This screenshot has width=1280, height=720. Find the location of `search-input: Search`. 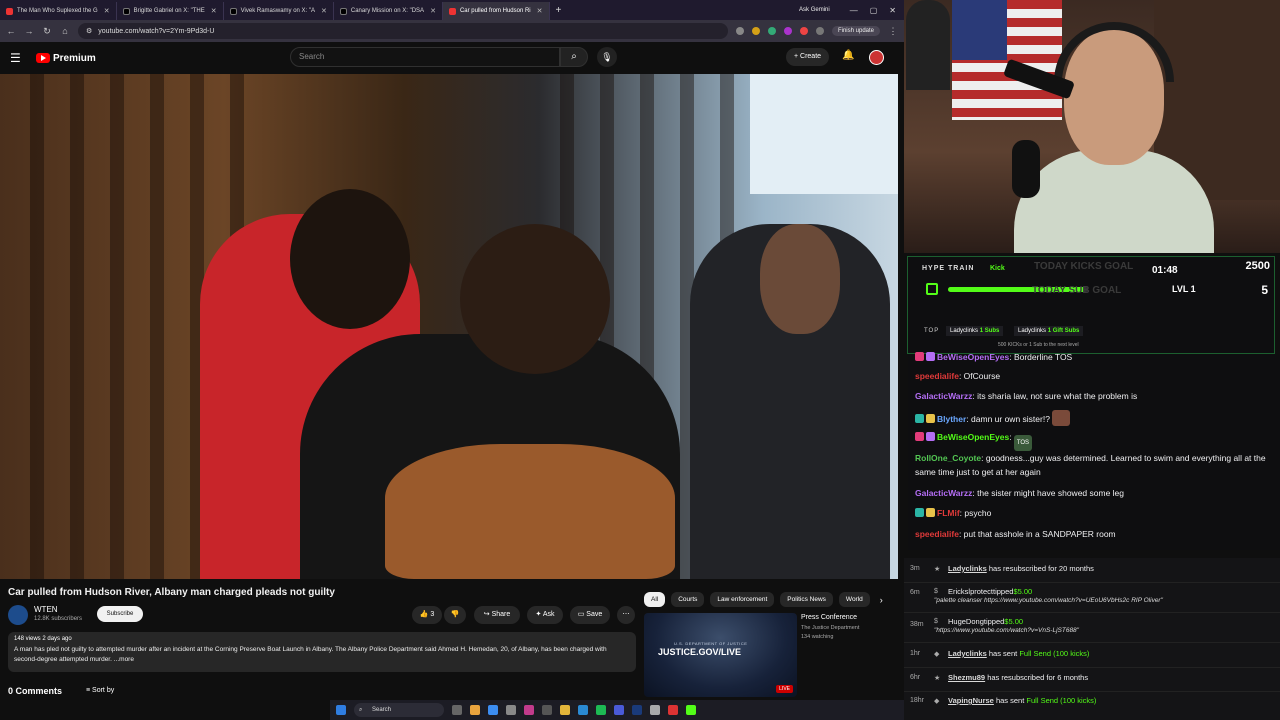

search-input: Search is located at coordinates (425, 57).